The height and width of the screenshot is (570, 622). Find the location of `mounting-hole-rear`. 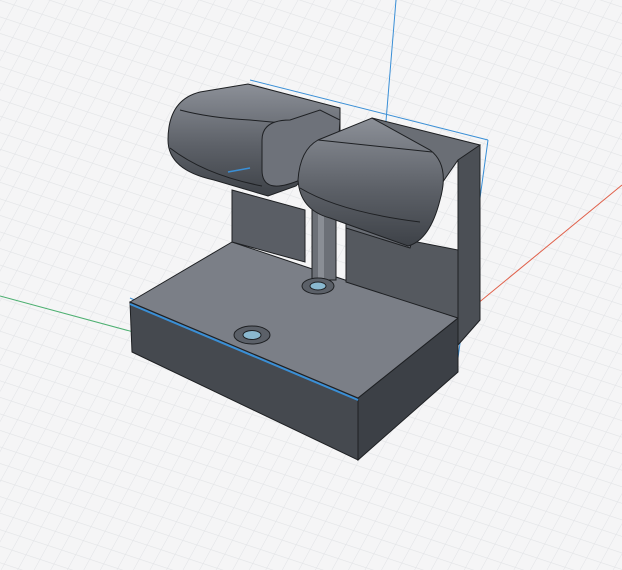

mounting-hole-rear is located at coordinates (318, 286).